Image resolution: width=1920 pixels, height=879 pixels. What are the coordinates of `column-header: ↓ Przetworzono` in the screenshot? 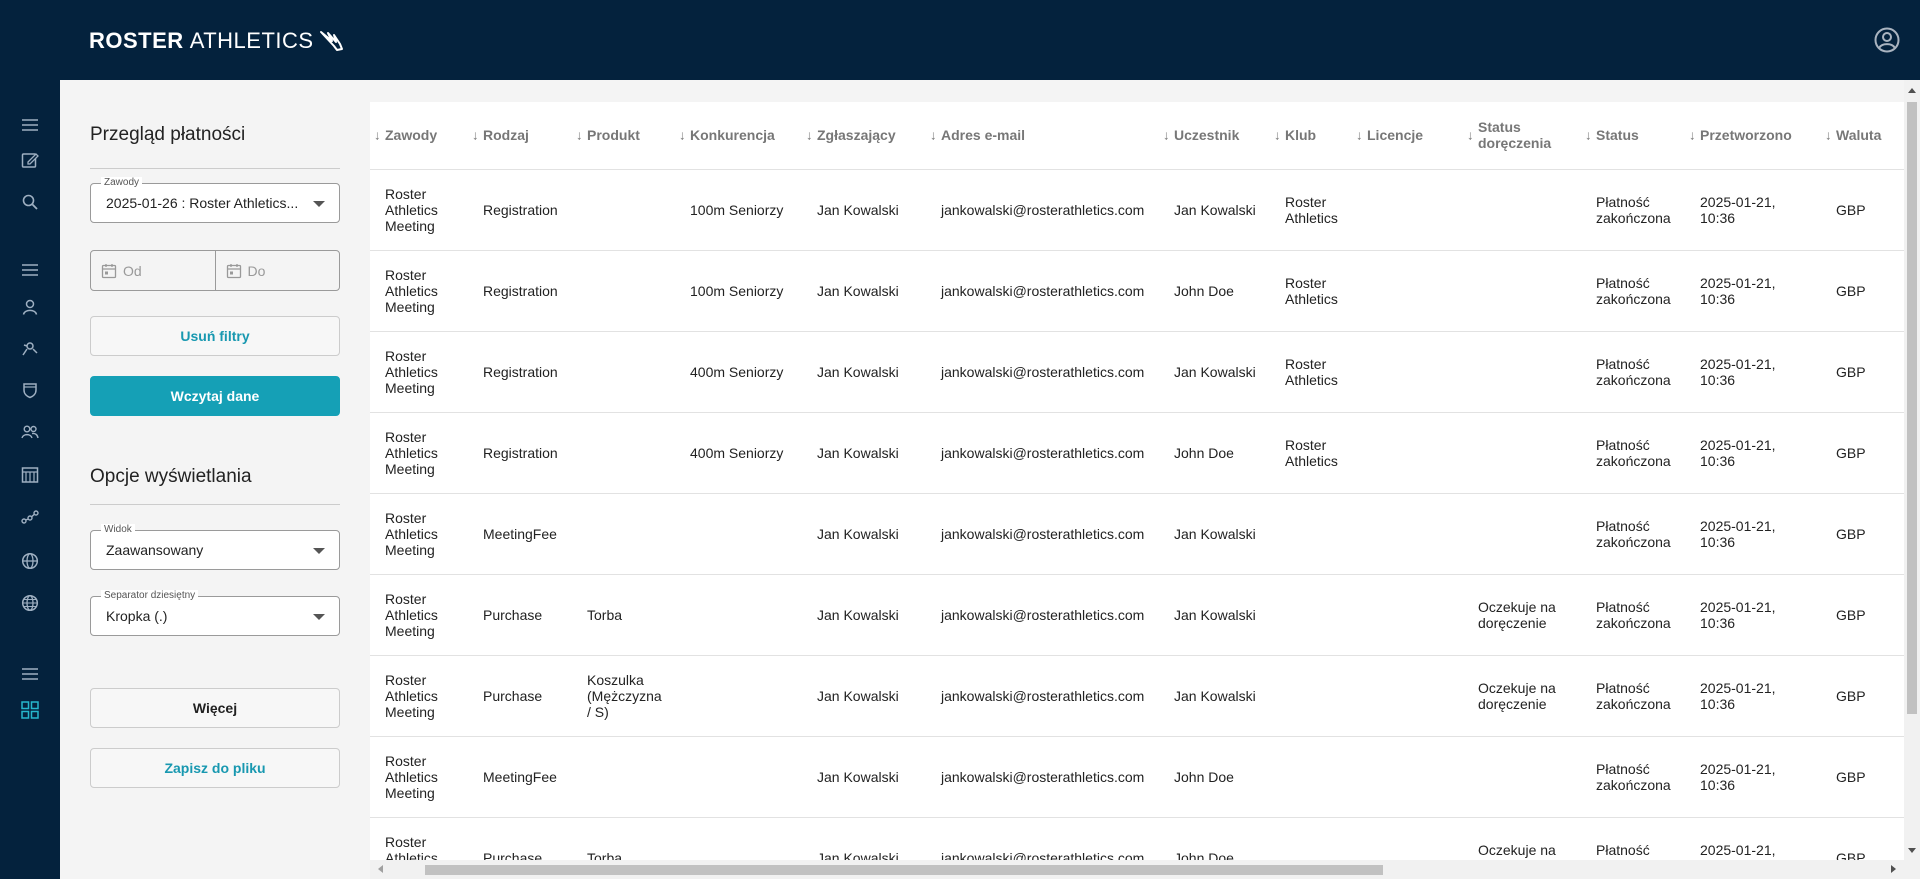 It's located at (1753, 136).